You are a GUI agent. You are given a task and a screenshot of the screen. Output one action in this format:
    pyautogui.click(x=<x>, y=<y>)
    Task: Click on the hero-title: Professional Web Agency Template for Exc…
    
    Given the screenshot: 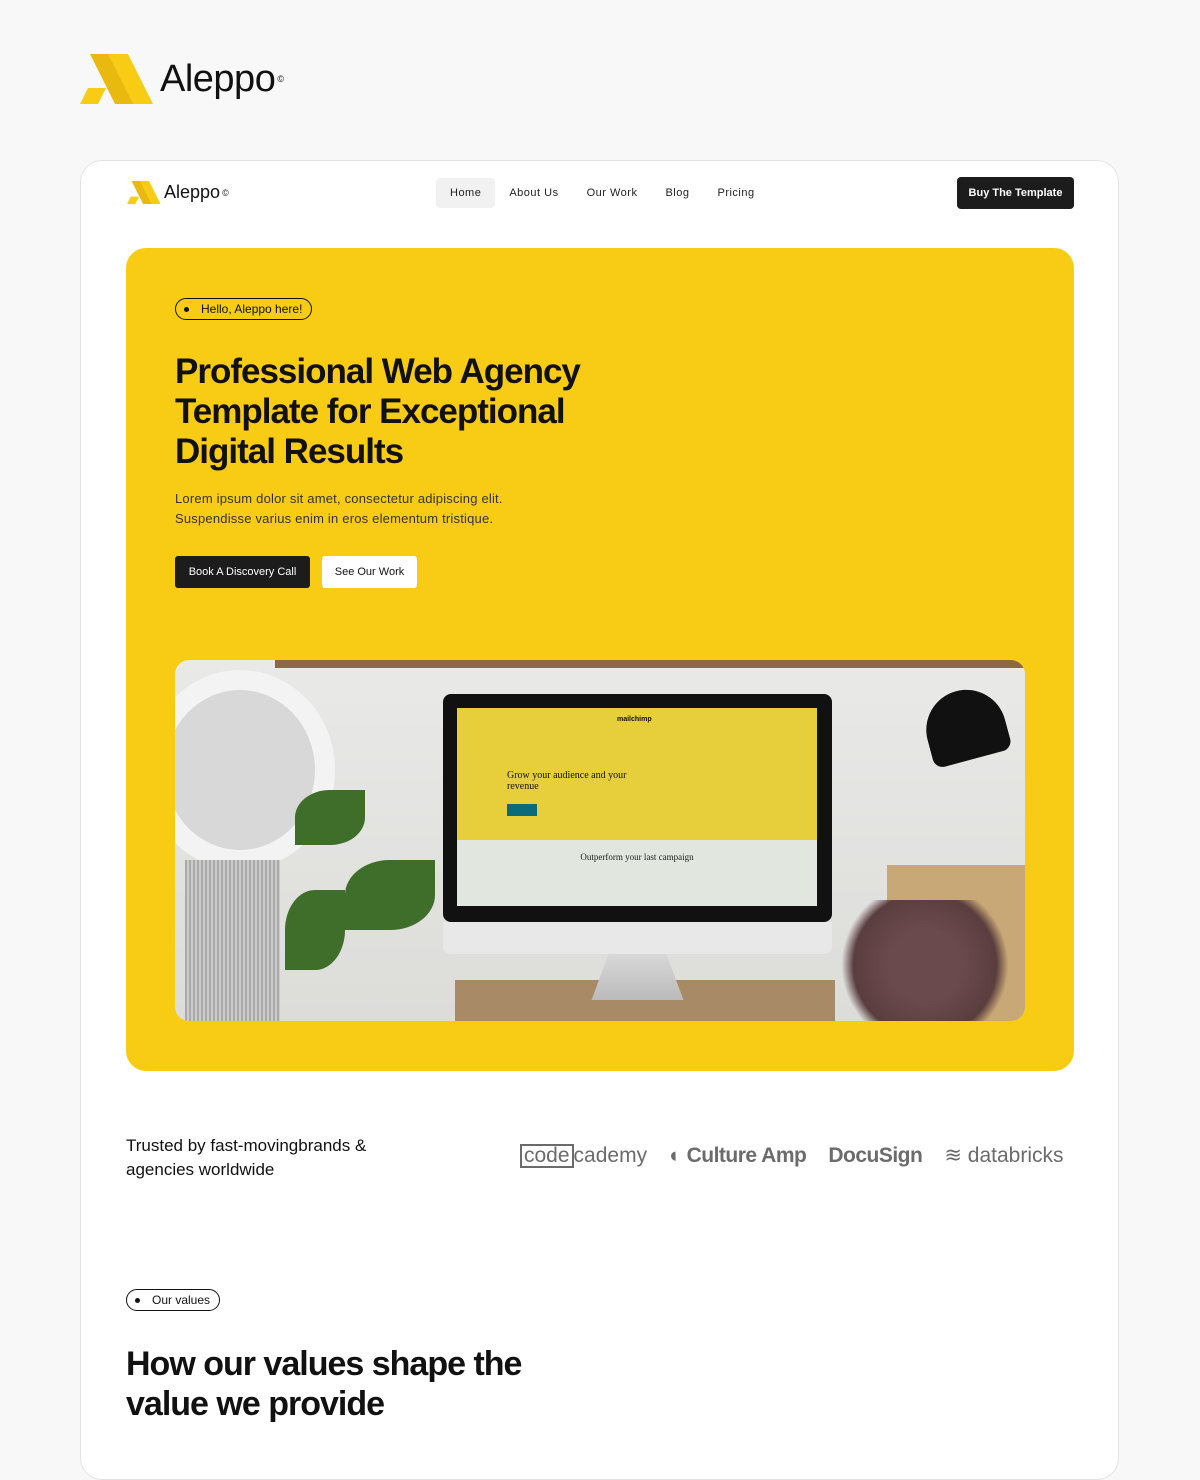 What is the action you would take?
    pyautogui.click(x=378, y=411)
    